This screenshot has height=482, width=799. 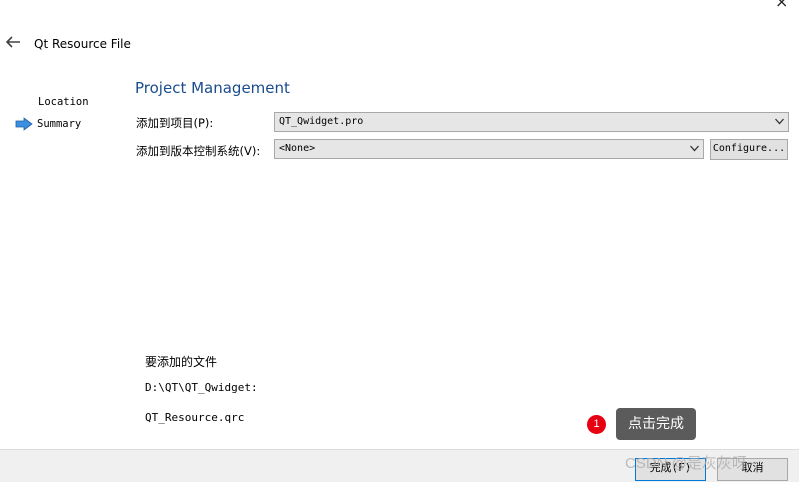 I want to click on current-step-arrow-icon, so click(x=24, y=124).